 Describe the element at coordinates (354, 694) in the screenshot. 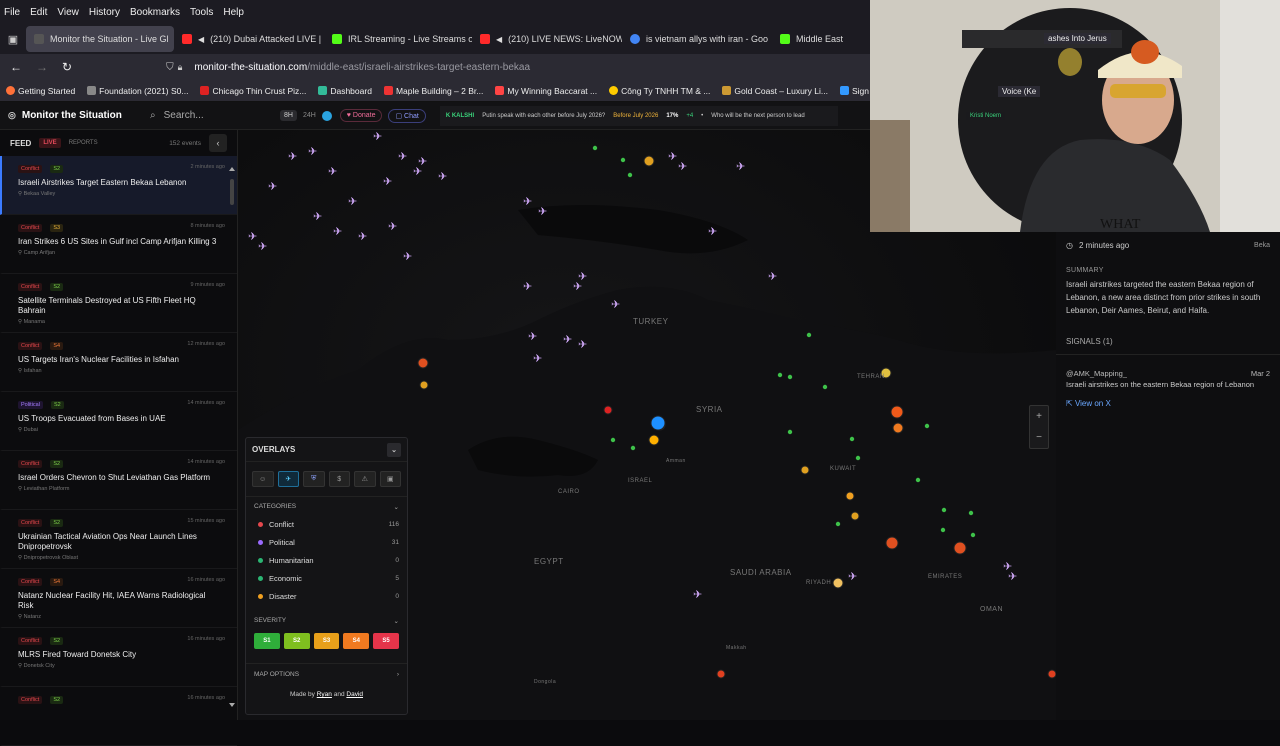

I see `author-link: David` at that location.